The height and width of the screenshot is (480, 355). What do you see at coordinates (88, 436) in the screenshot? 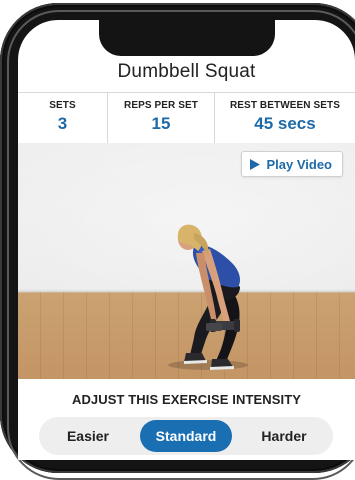
I see `intensity-option-easier: Easier` at bounding box center [88, 436].